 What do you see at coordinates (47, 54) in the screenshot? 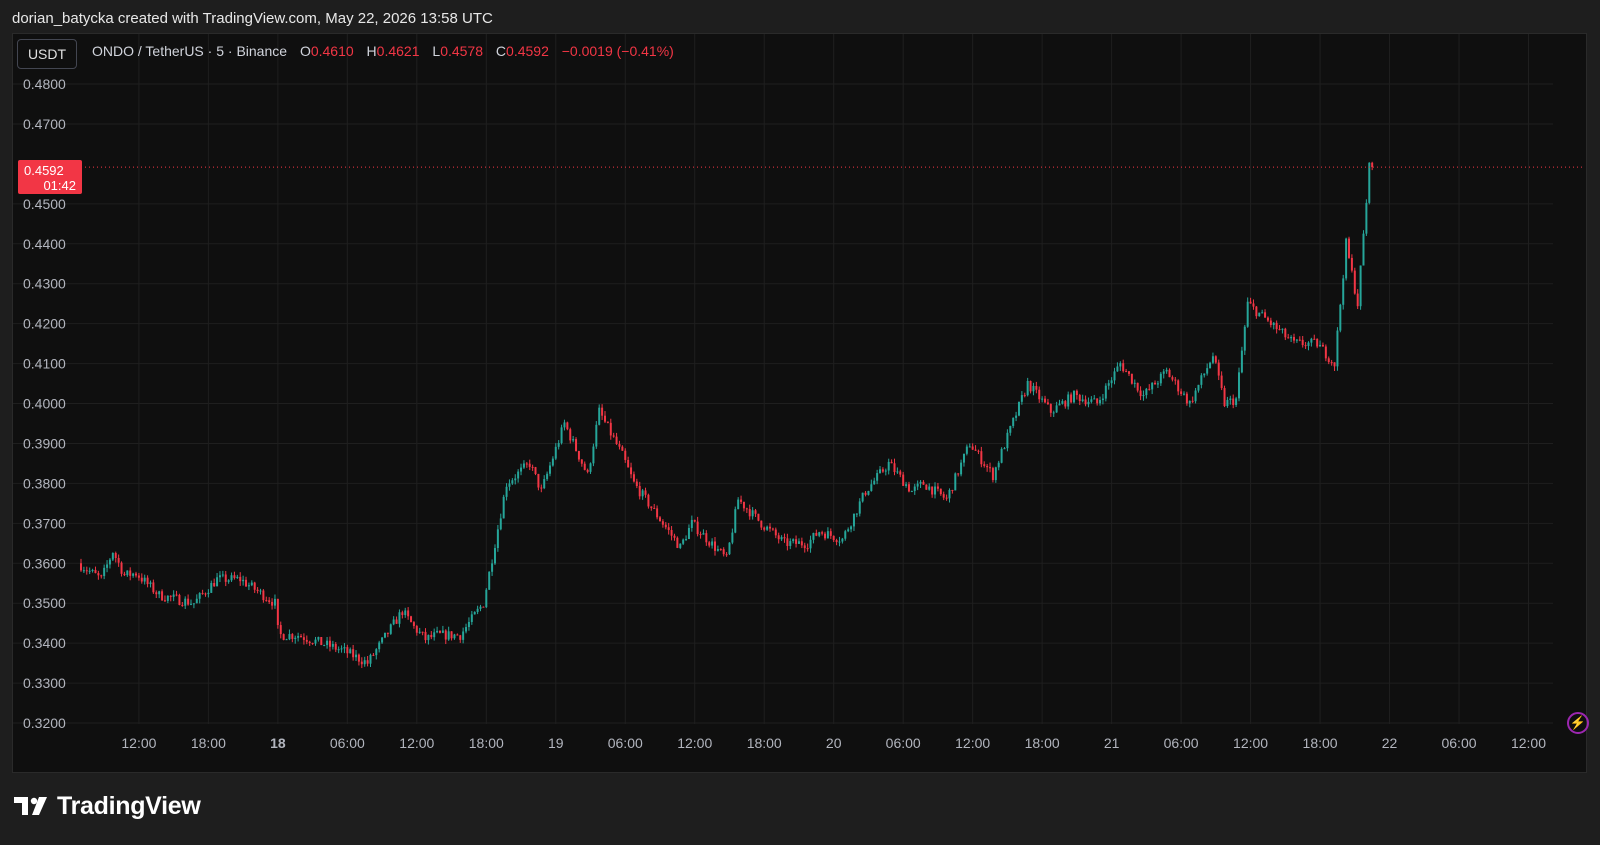
I see `currency-button: USDT` at bounding box center [47, 54].